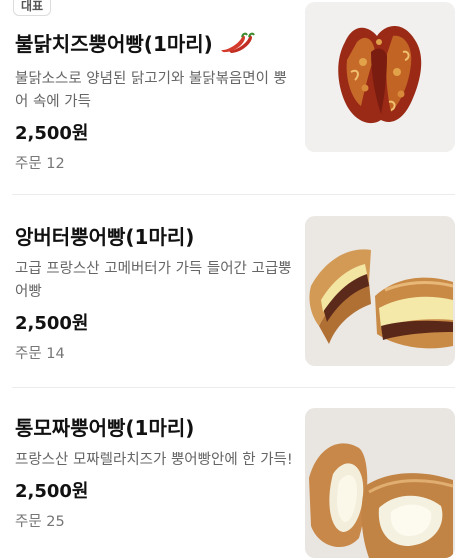  What do you see at coordinates (32, 8) in the screenshot?
I see `signature-badge: 대표` at bounding box center [32, 8].